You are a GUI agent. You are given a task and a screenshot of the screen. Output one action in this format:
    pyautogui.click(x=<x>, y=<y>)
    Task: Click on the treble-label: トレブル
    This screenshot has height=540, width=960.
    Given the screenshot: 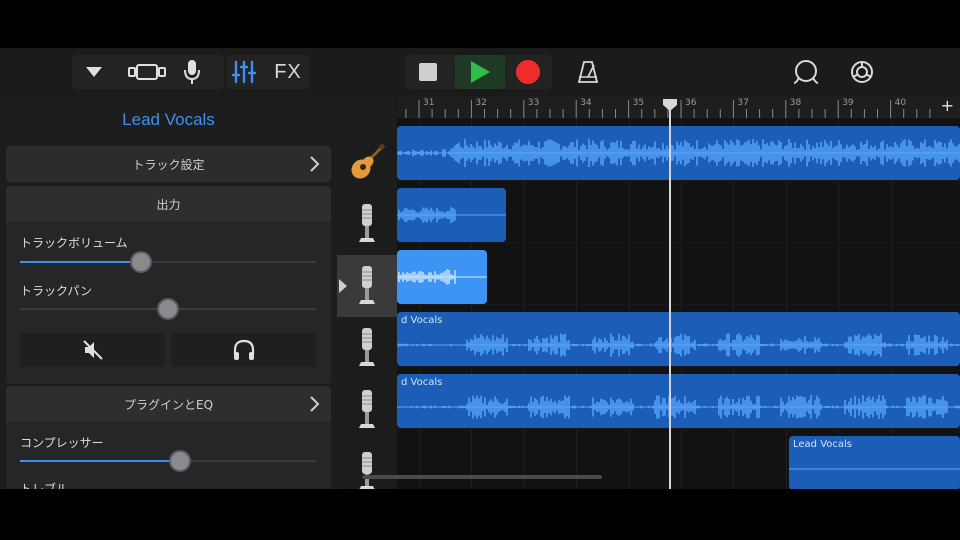 What is the action you would take?
    pyautogui.click(x=44, y=485)
    